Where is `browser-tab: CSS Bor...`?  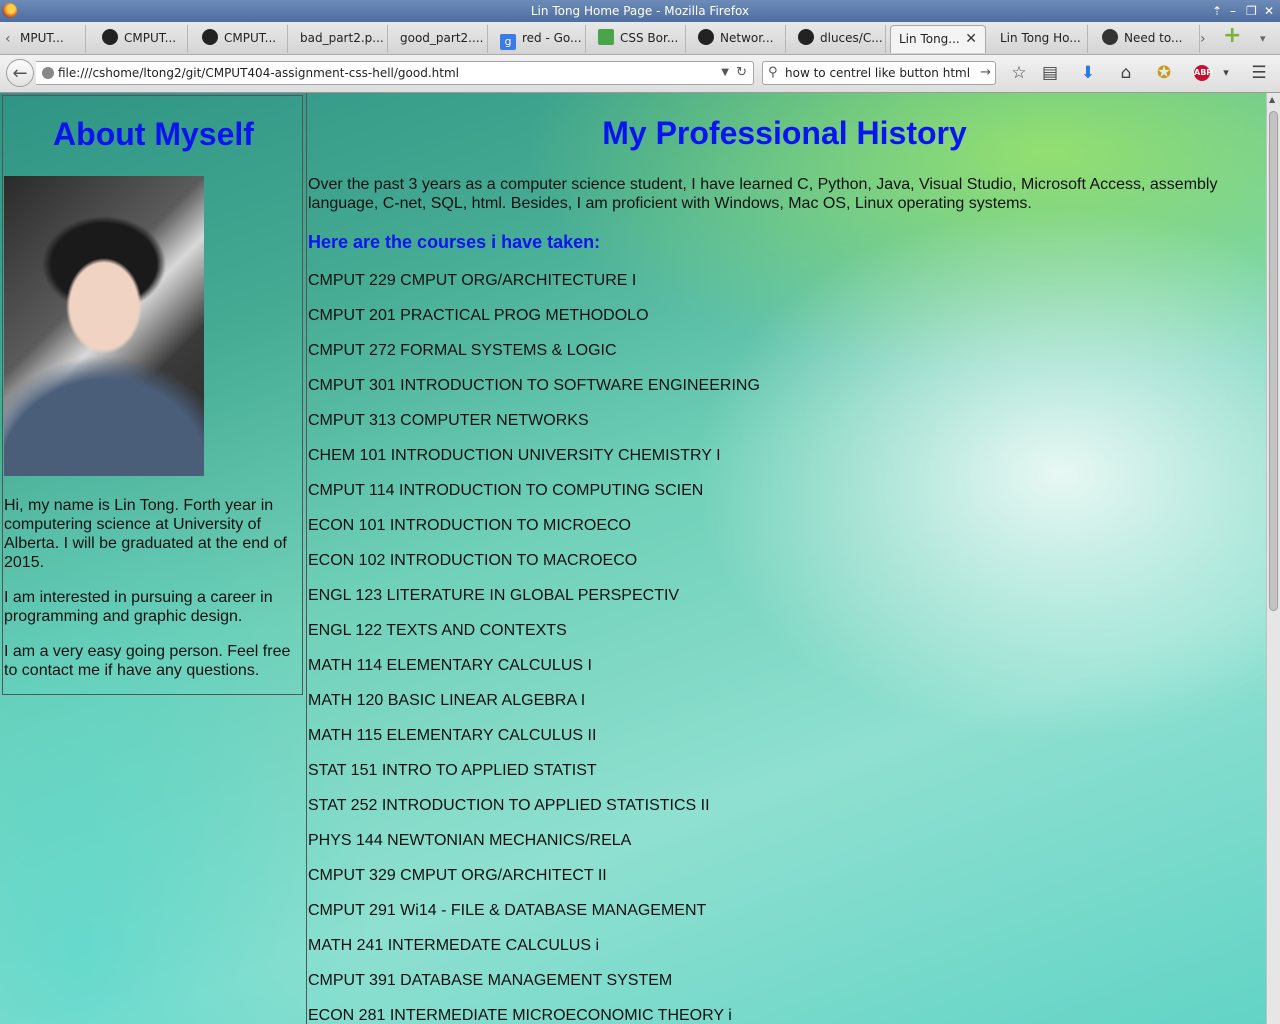
browser-tab: CSS Bor... is located at coordinates (638, 39).